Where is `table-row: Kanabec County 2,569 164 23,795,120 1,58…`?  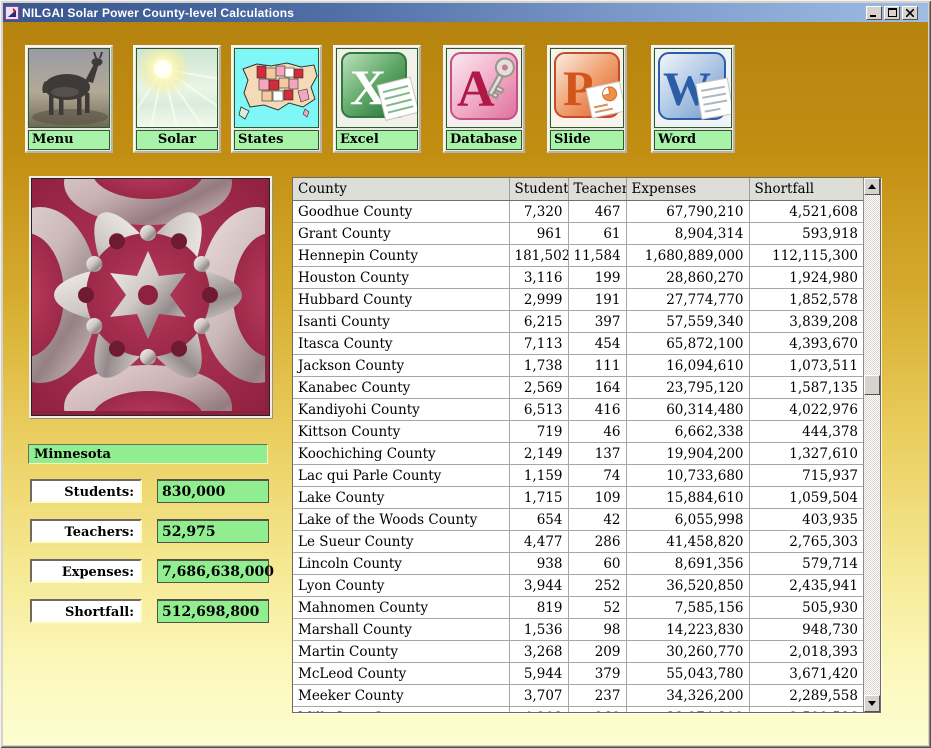
table-row: Kanabec County 2,569 164 23,795,120 1,58… is located at coordinates (578, 387).